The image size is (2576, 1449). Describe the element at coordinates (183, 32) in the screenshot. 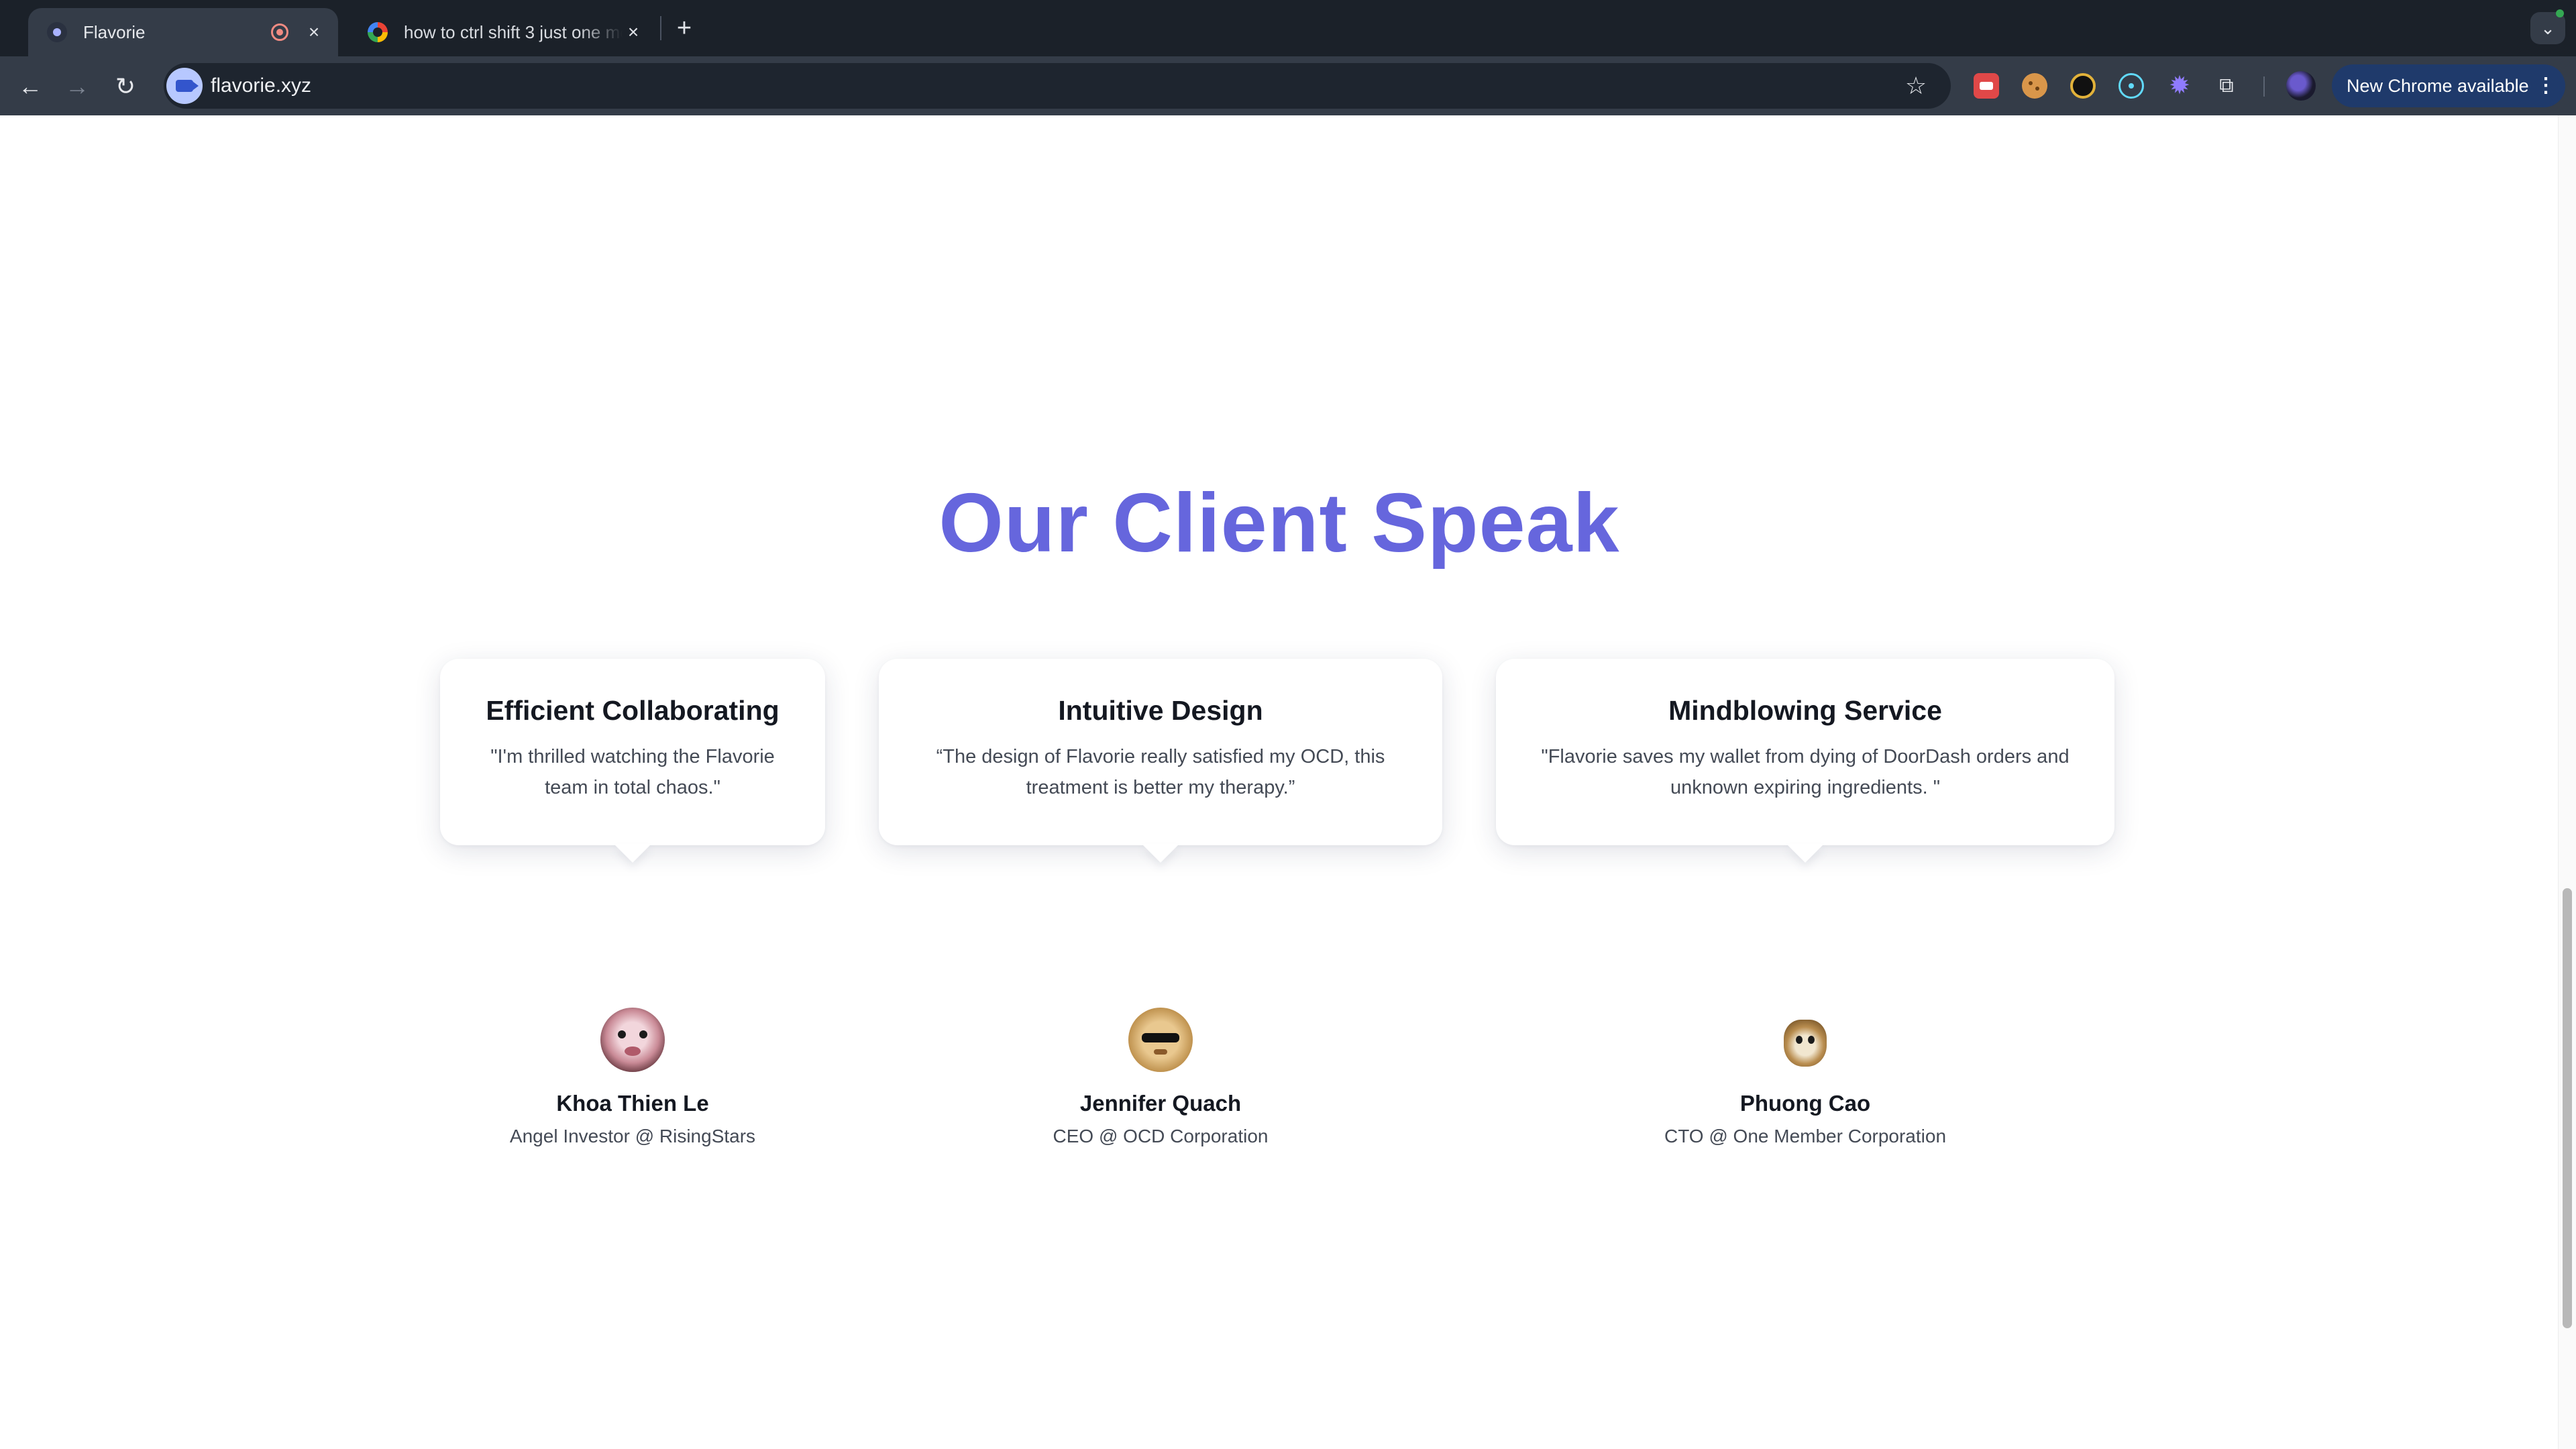

I see `tab-flavorie: Flavorie ×` at that location.